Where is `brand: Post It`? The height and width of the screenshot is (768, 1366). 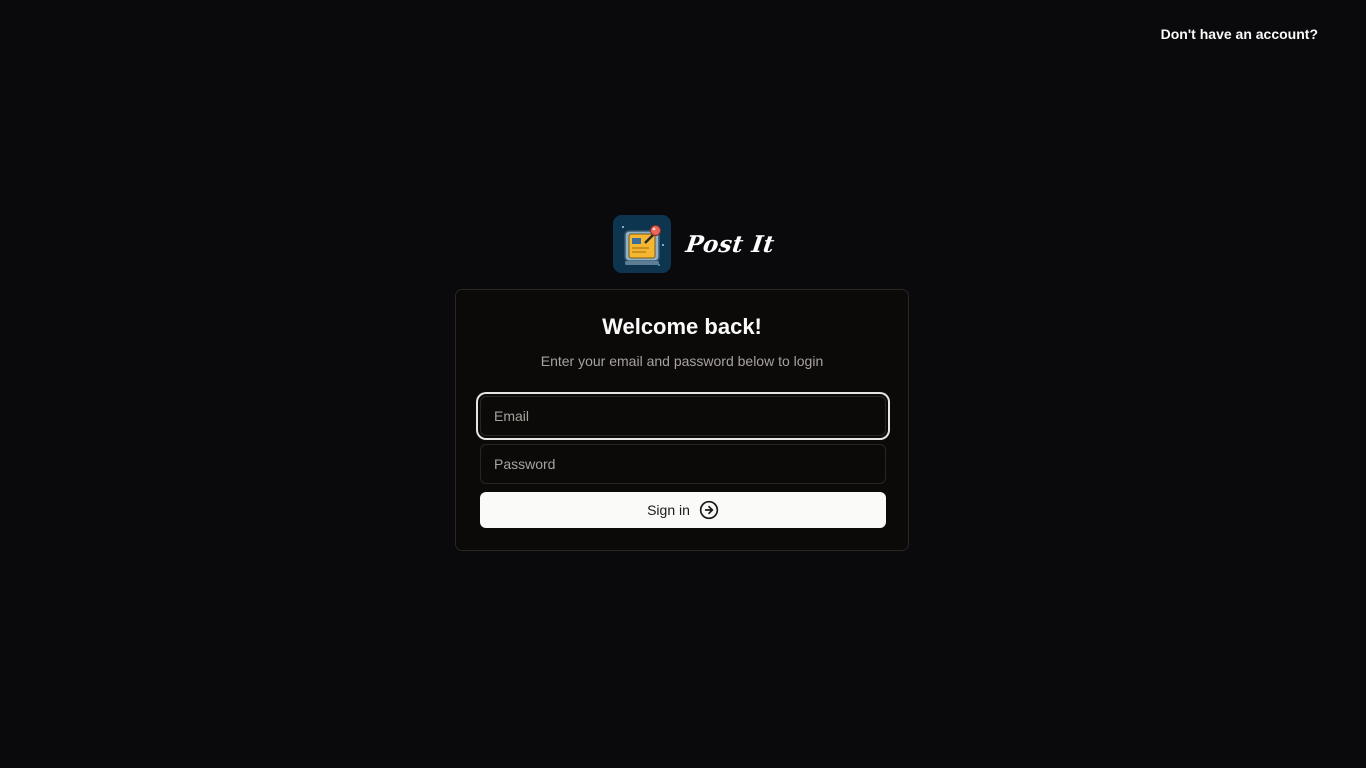 brand: Post It is located at coordinates (695, 244).